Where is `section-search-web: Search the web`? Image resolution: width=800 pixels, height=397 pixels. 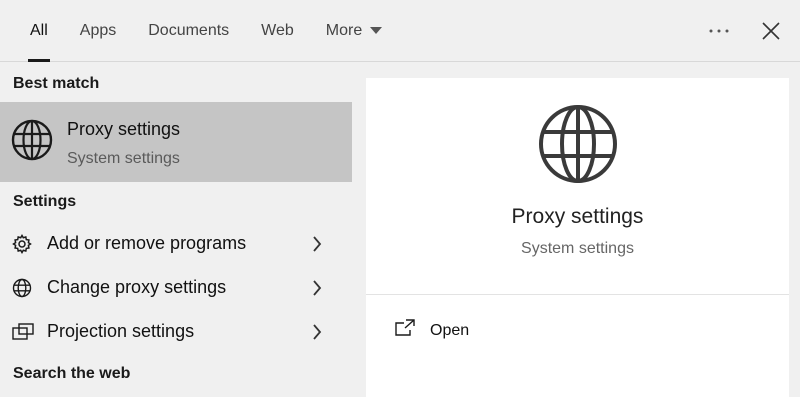 section-search-web: Search the web is located at coordinates (72, 373).